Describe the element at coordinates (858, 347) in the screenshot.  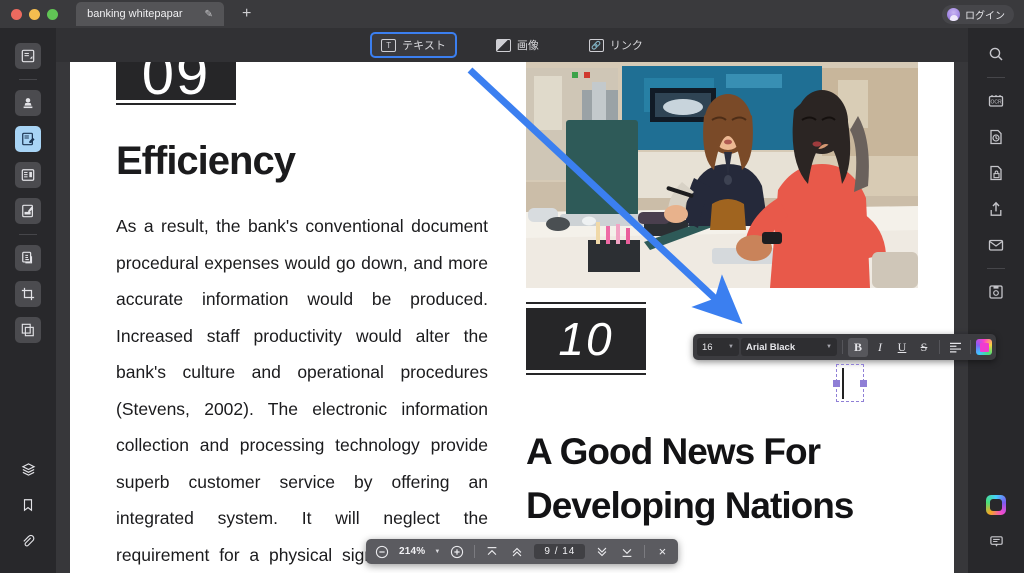
I see `bold-button: B` at that location.